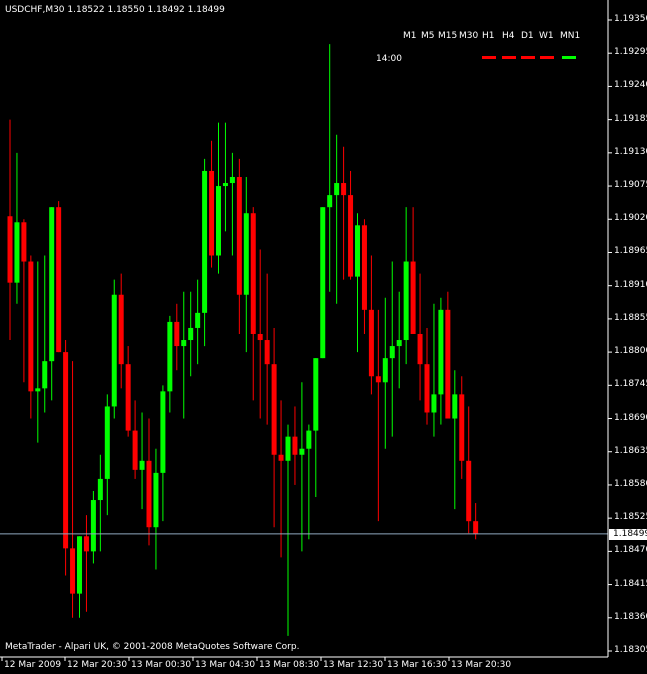 The height and width of the screenshot is (674, 647). I want to click on price-axis-label: 1.18360, so click(630, 616).